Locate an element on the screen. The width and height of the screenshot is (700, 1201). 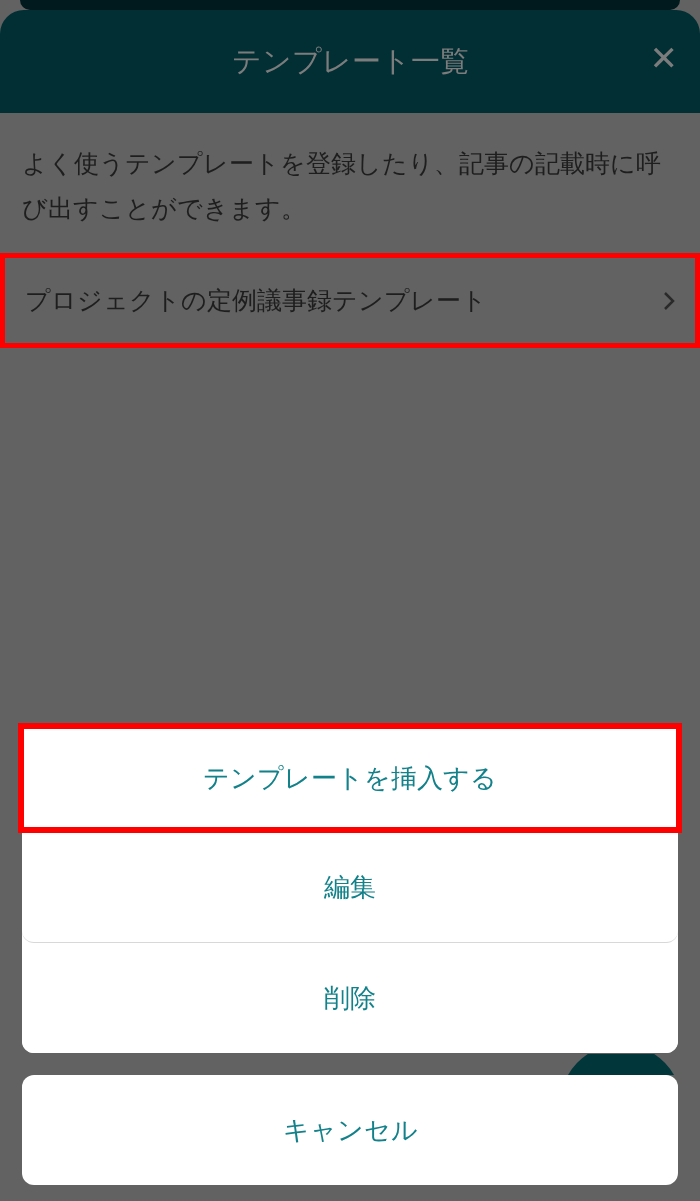
window-title: テンプレート一覧 is located at coordinates (350, 61).